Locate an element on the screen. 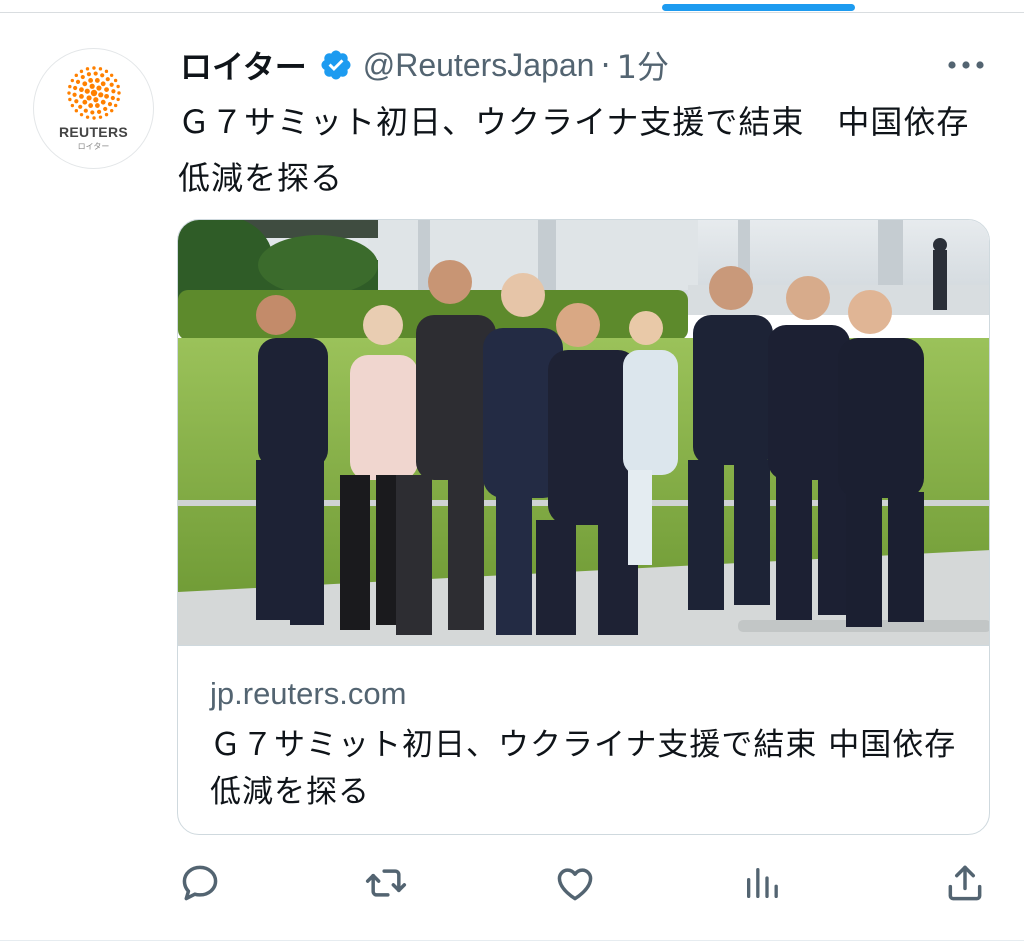 This screenshot has width=1024, height=943. tweet-header: ロイター @ReutersJapan · 1分 is located at coordinates (424, 65).